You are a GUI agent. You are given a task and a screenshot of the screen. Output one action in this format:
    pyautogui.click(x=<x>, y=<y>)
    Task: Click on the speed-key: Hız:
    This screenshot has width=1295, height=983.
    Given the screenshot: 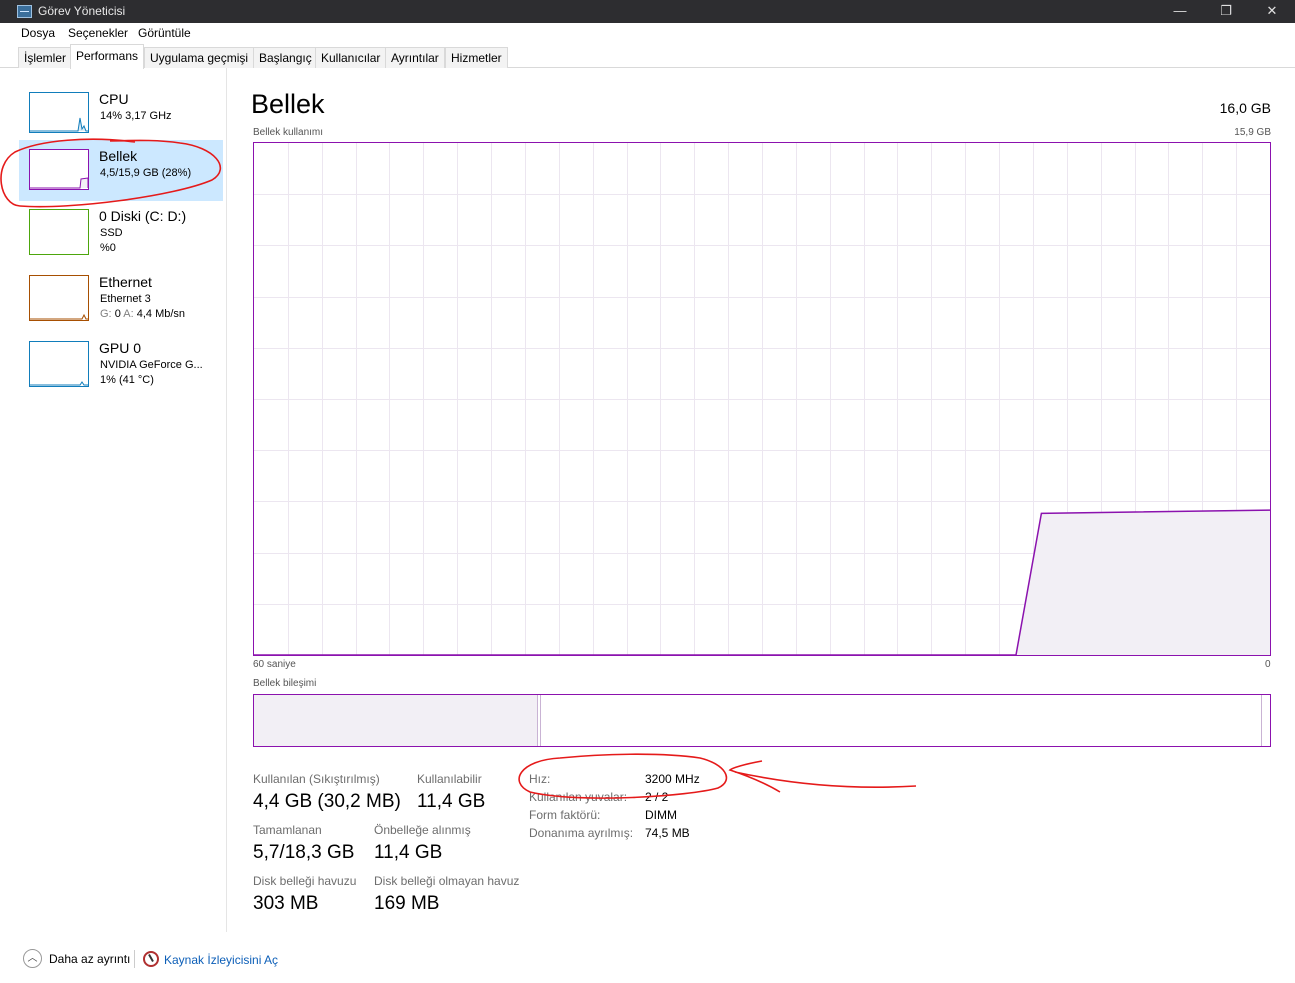 What is the action you would take?
    pyautogui.click(x=540, y=779)
    